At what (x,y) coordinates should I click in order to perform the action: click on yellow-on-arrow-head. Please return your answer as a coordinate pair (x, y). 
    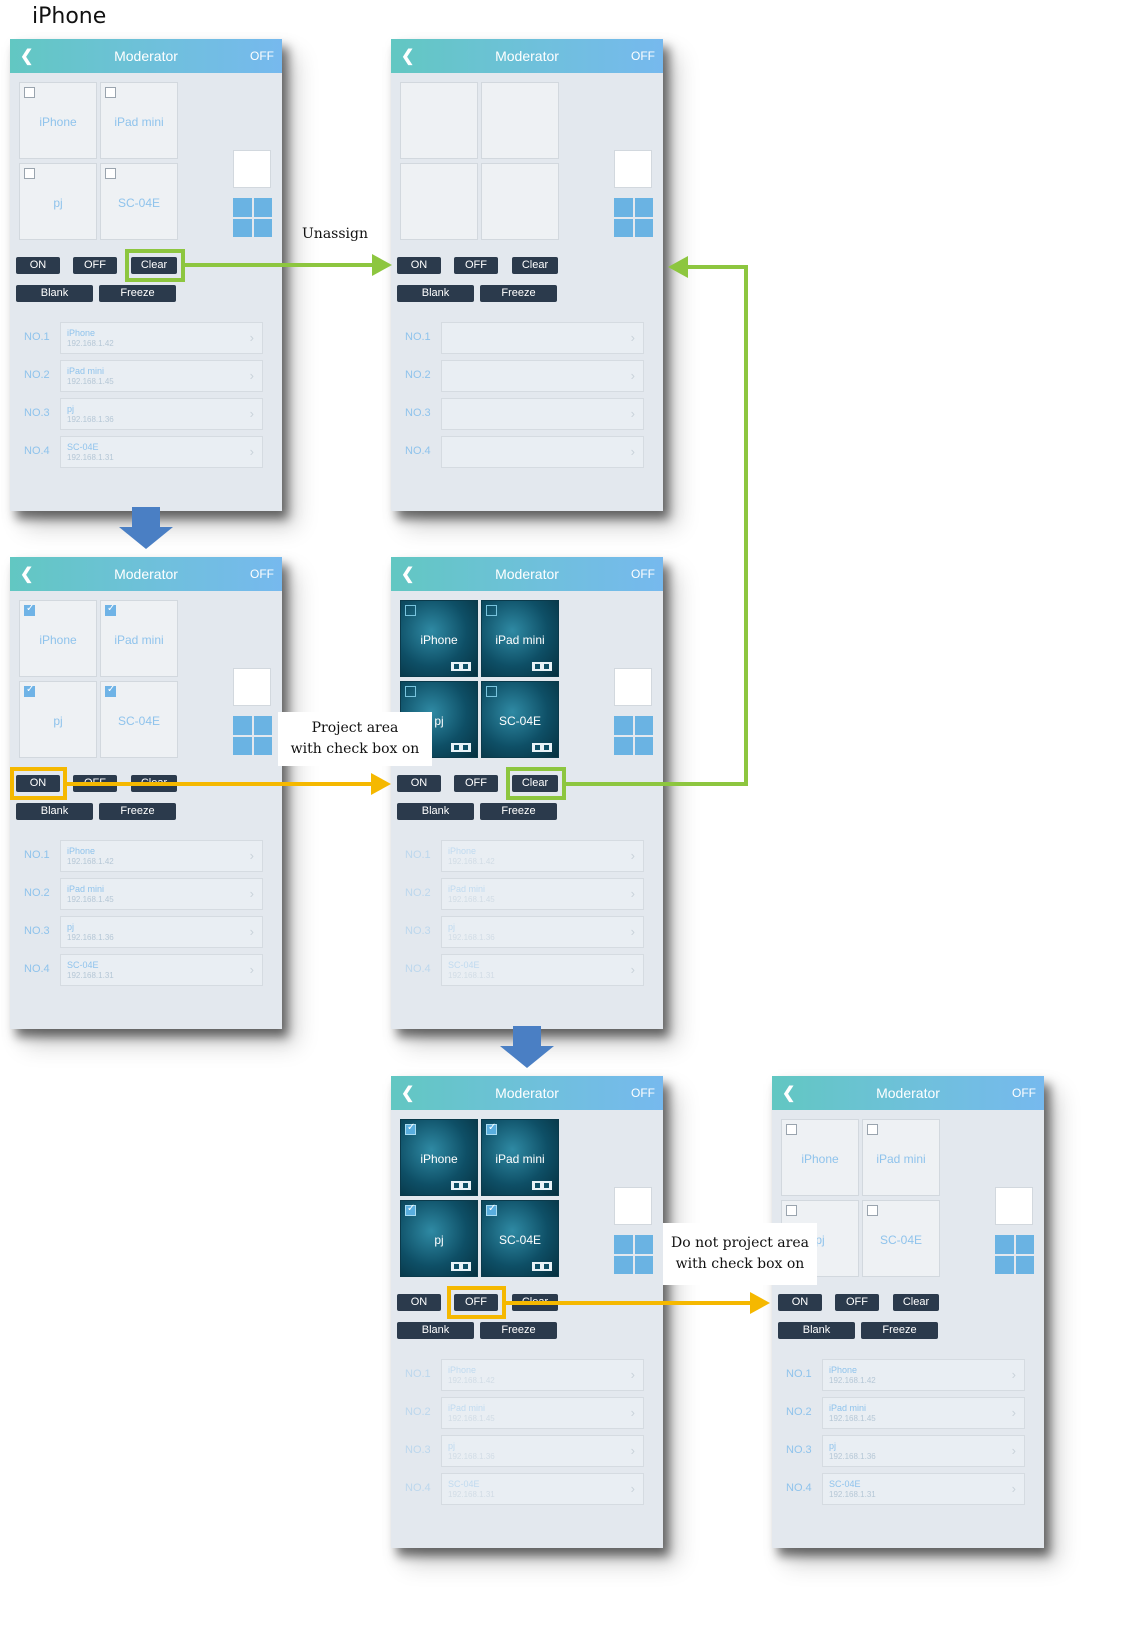
    Looking at the image, I should click on (381, 784).